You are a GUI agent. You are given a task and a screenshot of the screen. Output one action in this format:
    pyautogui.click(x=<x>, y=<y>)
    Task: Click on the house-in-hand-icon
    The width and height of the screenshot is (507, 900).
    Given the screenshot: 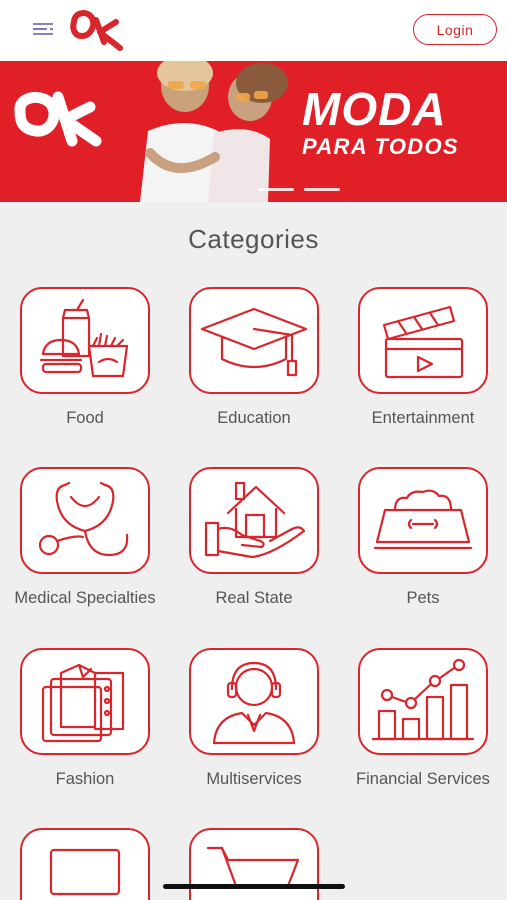 What is the action you would take?
    pyautogui.click(x=255, y=519)
    